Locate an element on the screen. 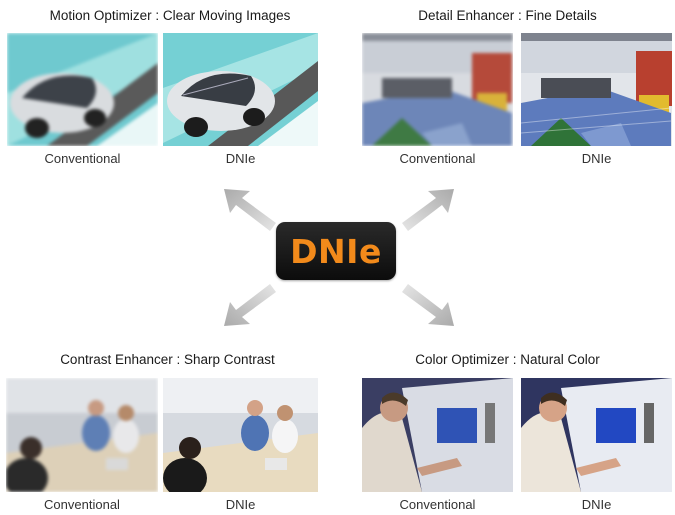 This screenshot has height=515, width=675. detail-enhancer-title: Detail Enhancer : Fine Details is located at coordinates (507, 15).